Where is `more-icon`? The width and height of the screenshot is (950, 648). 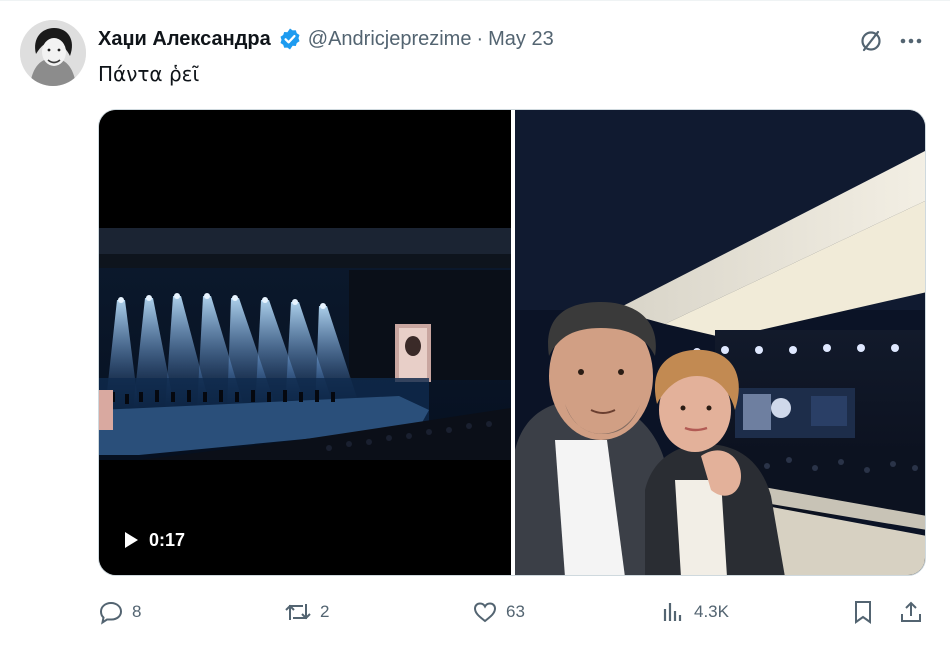
more-icon is located at coordinates (911, 41).